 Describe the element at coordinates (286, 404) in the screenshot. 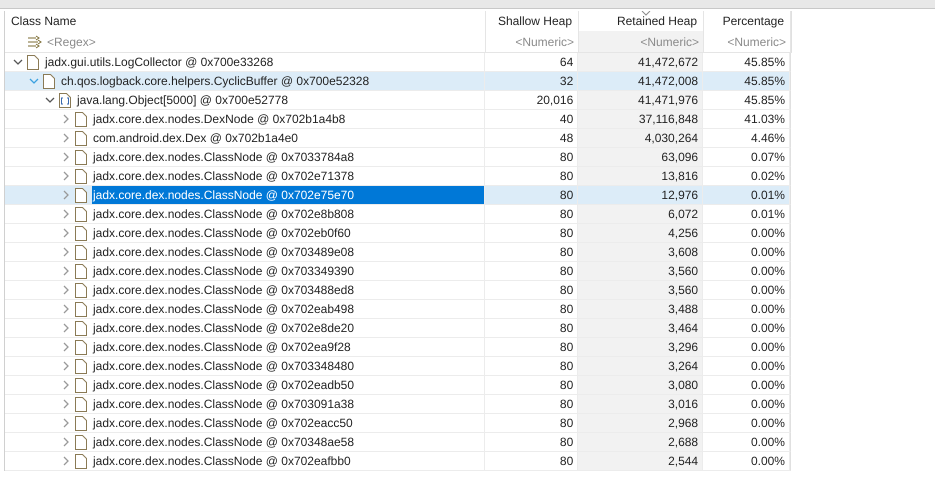

I see `object-name: jadx.core.dex.nodes.ClassNode @ 0x703091a38` at that location.